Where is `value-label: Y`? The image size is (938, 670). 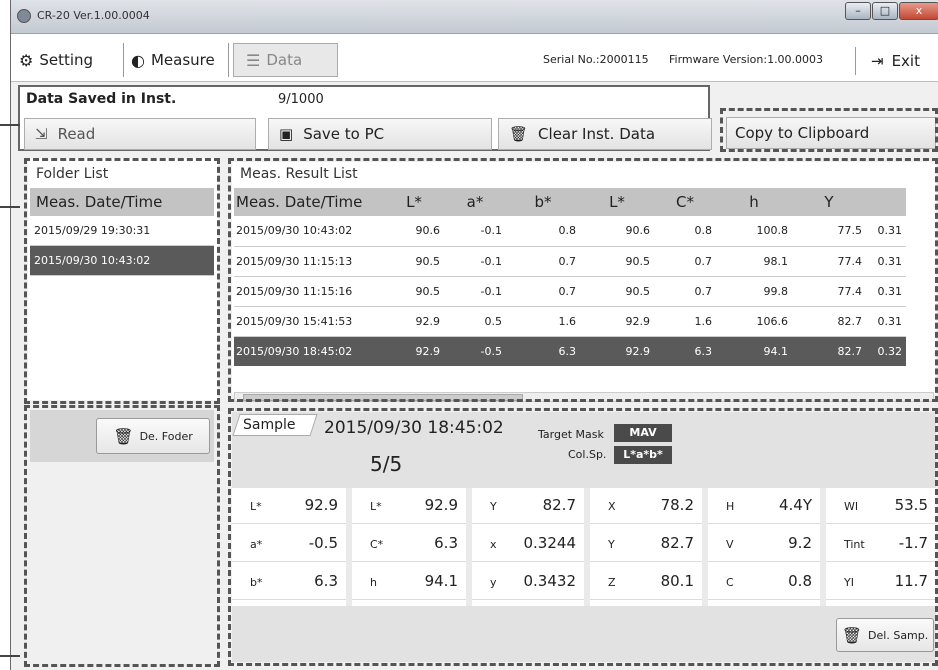 value-label: Y is located at coordinates (611, 544).